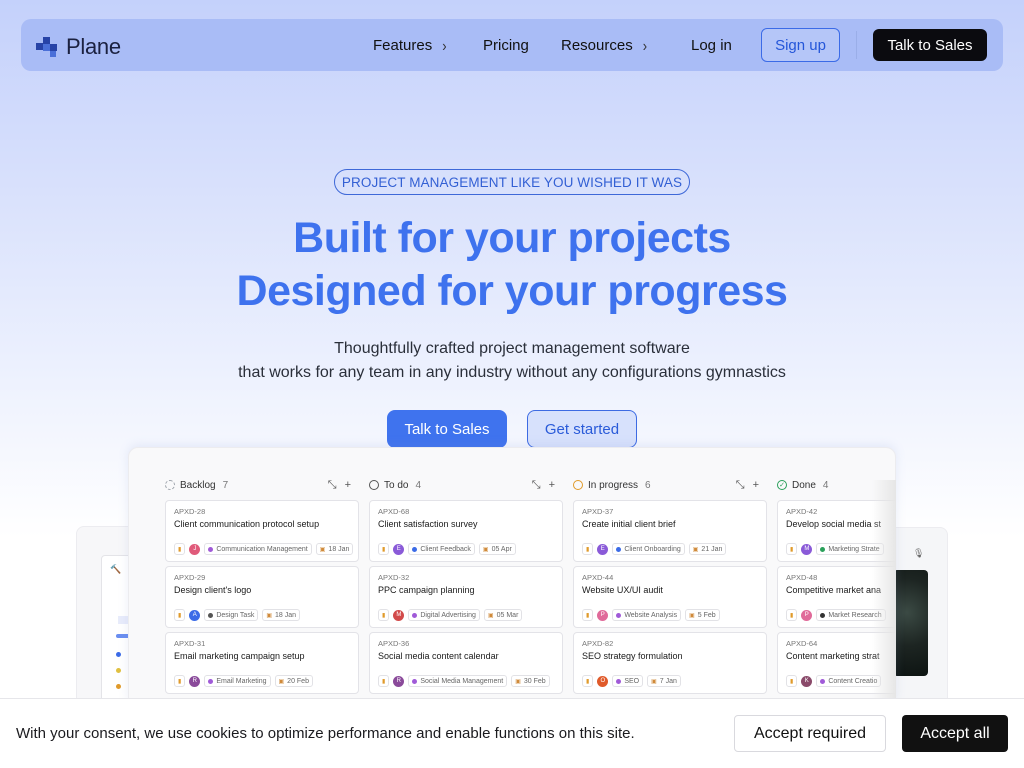  I want to click on get-started-button: Get started, so click(582, 429).